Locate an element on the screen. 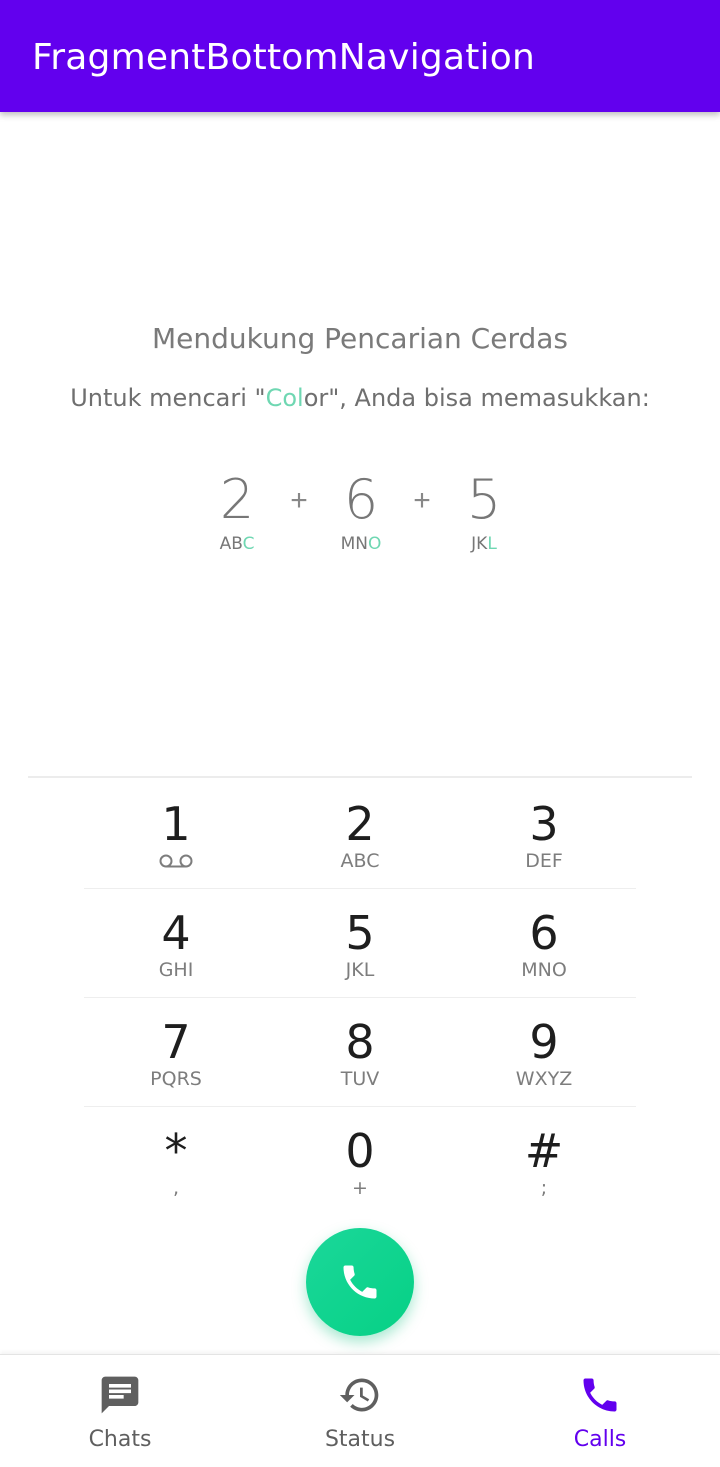  nav-label-chats: Chats is located at coordinates (120, 1439).